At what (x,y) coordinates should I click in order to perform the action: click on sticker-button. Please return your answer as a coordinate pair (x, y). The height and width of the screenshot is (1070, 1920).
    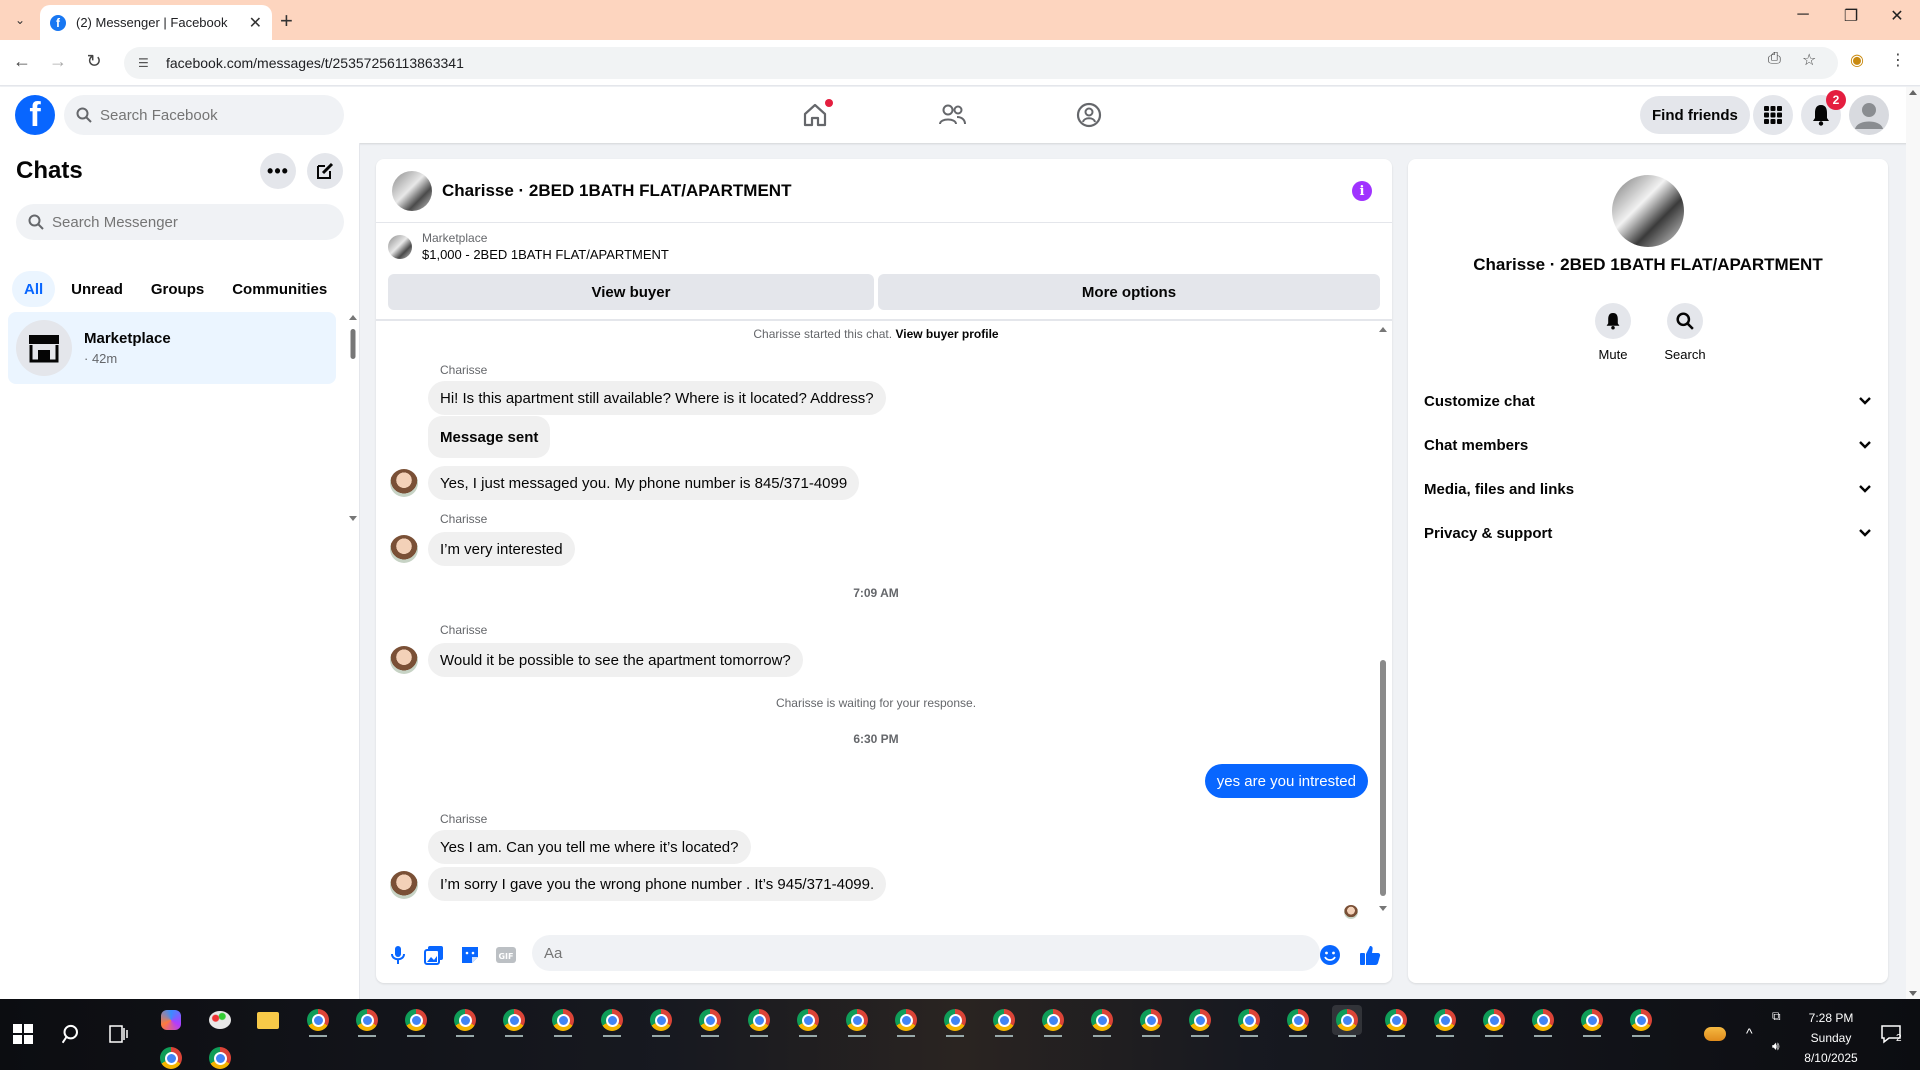
    Looking at the image, I should click on (470, 955).